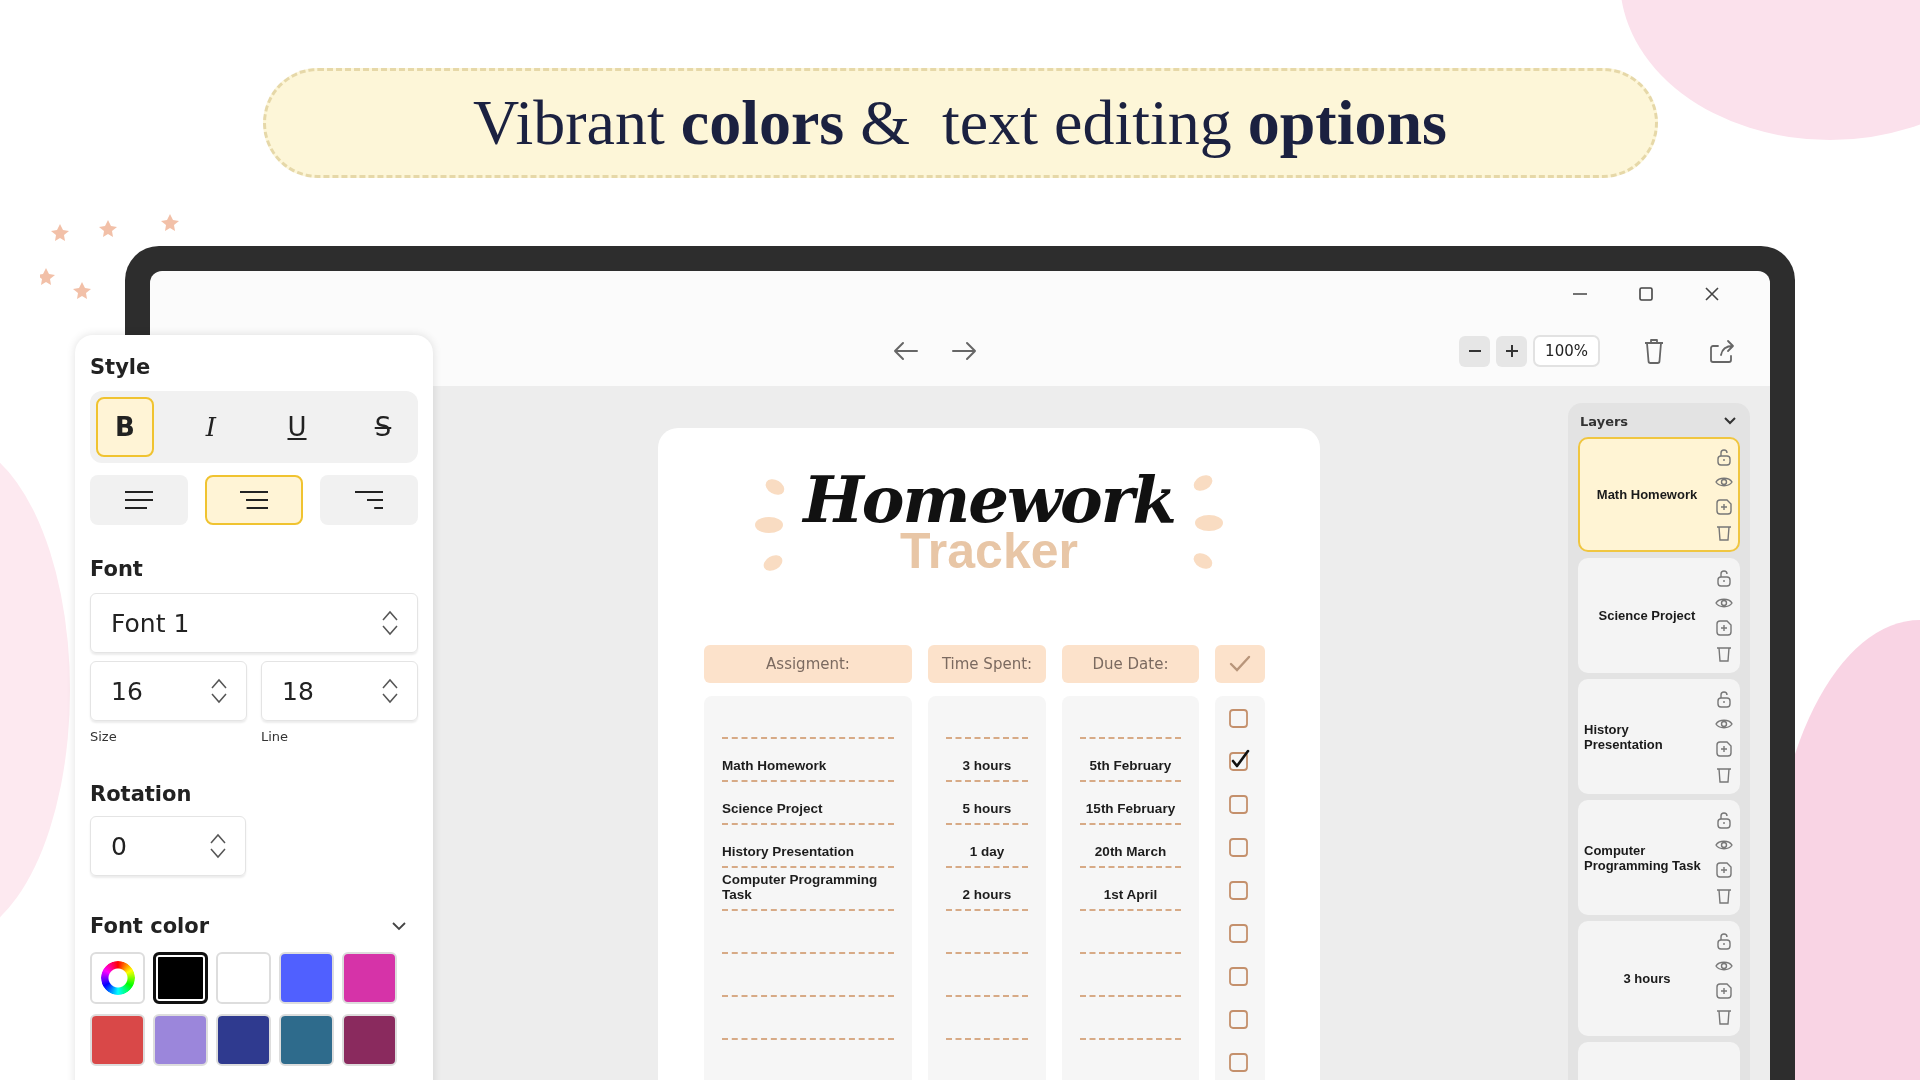 This screenshot has width=1920, height=1080. I want to click on table-cell: History Presentation, so click(788, 852).